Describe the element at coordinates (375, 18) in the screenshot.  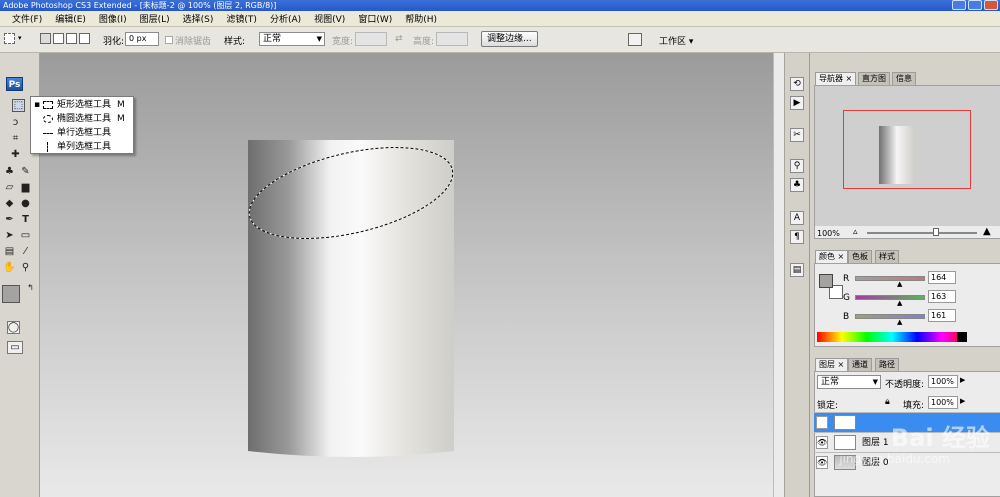
I see `menu-window: 窗口(W)` at that location.